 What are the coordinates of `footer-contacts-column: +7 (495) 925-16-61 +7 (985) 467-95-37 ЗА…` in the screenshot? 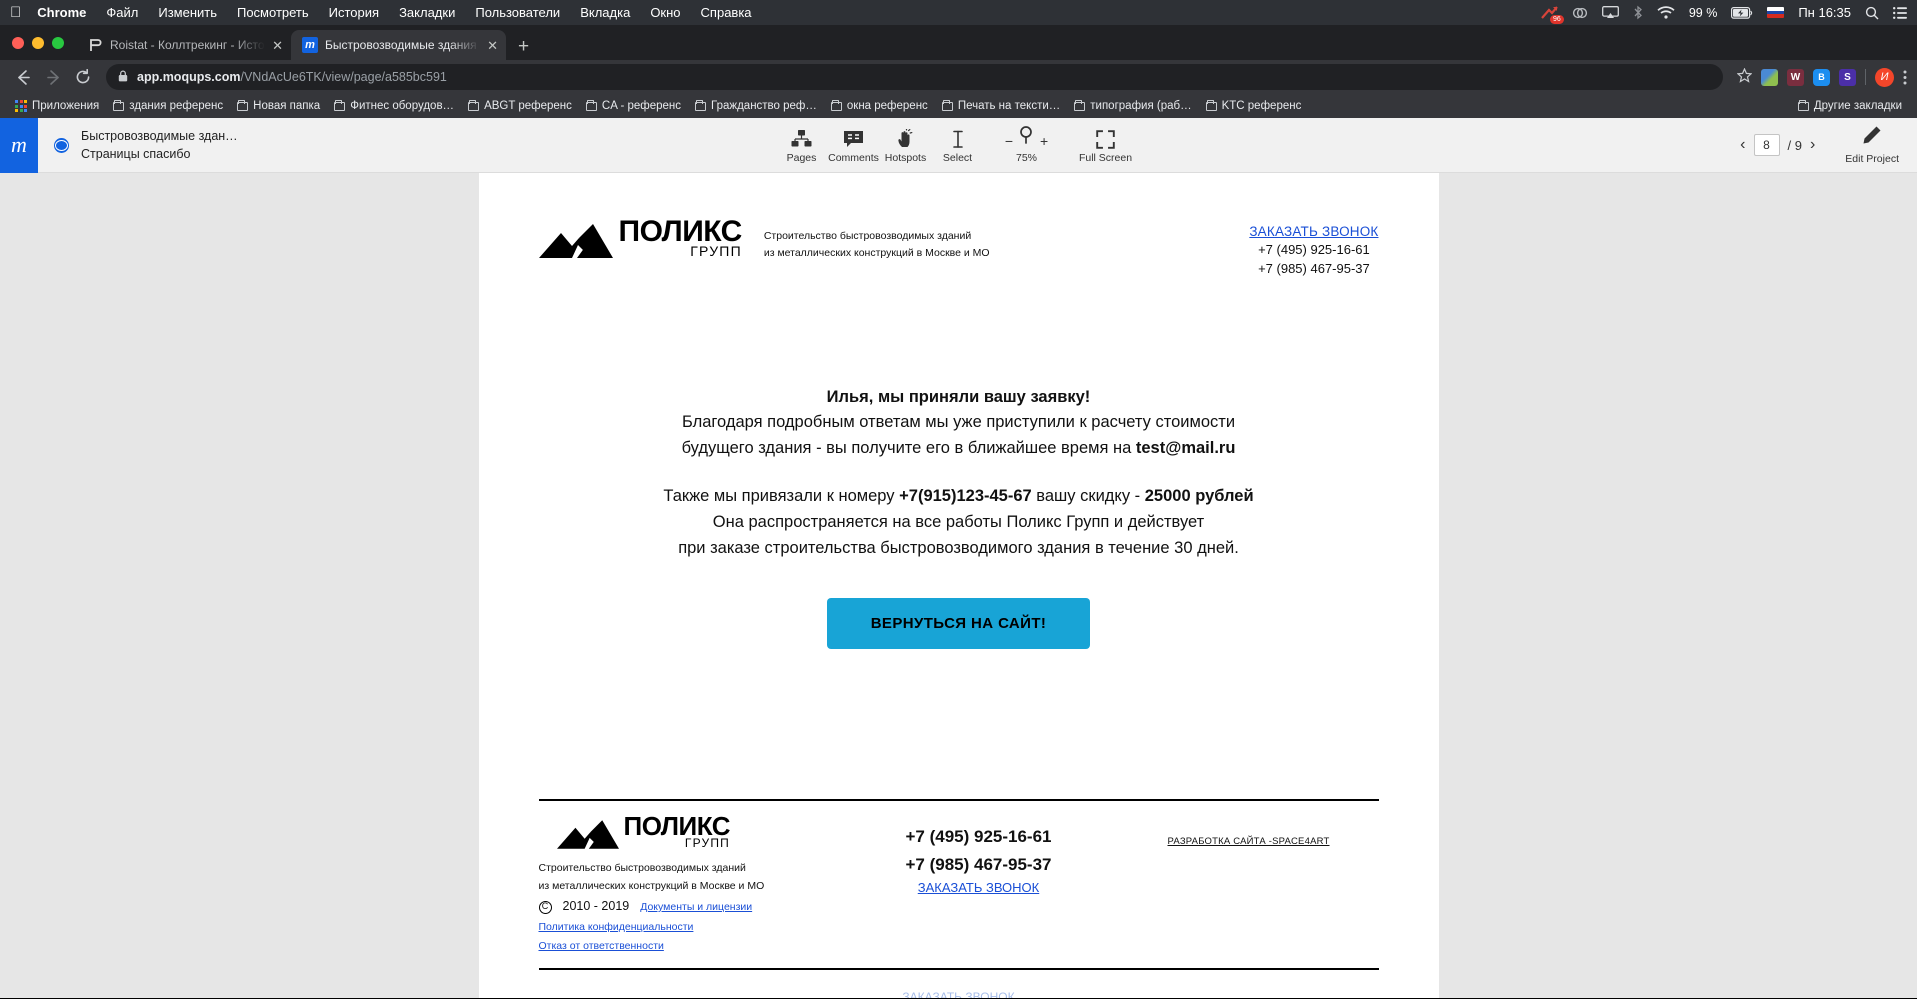 It's located at (979, 885).